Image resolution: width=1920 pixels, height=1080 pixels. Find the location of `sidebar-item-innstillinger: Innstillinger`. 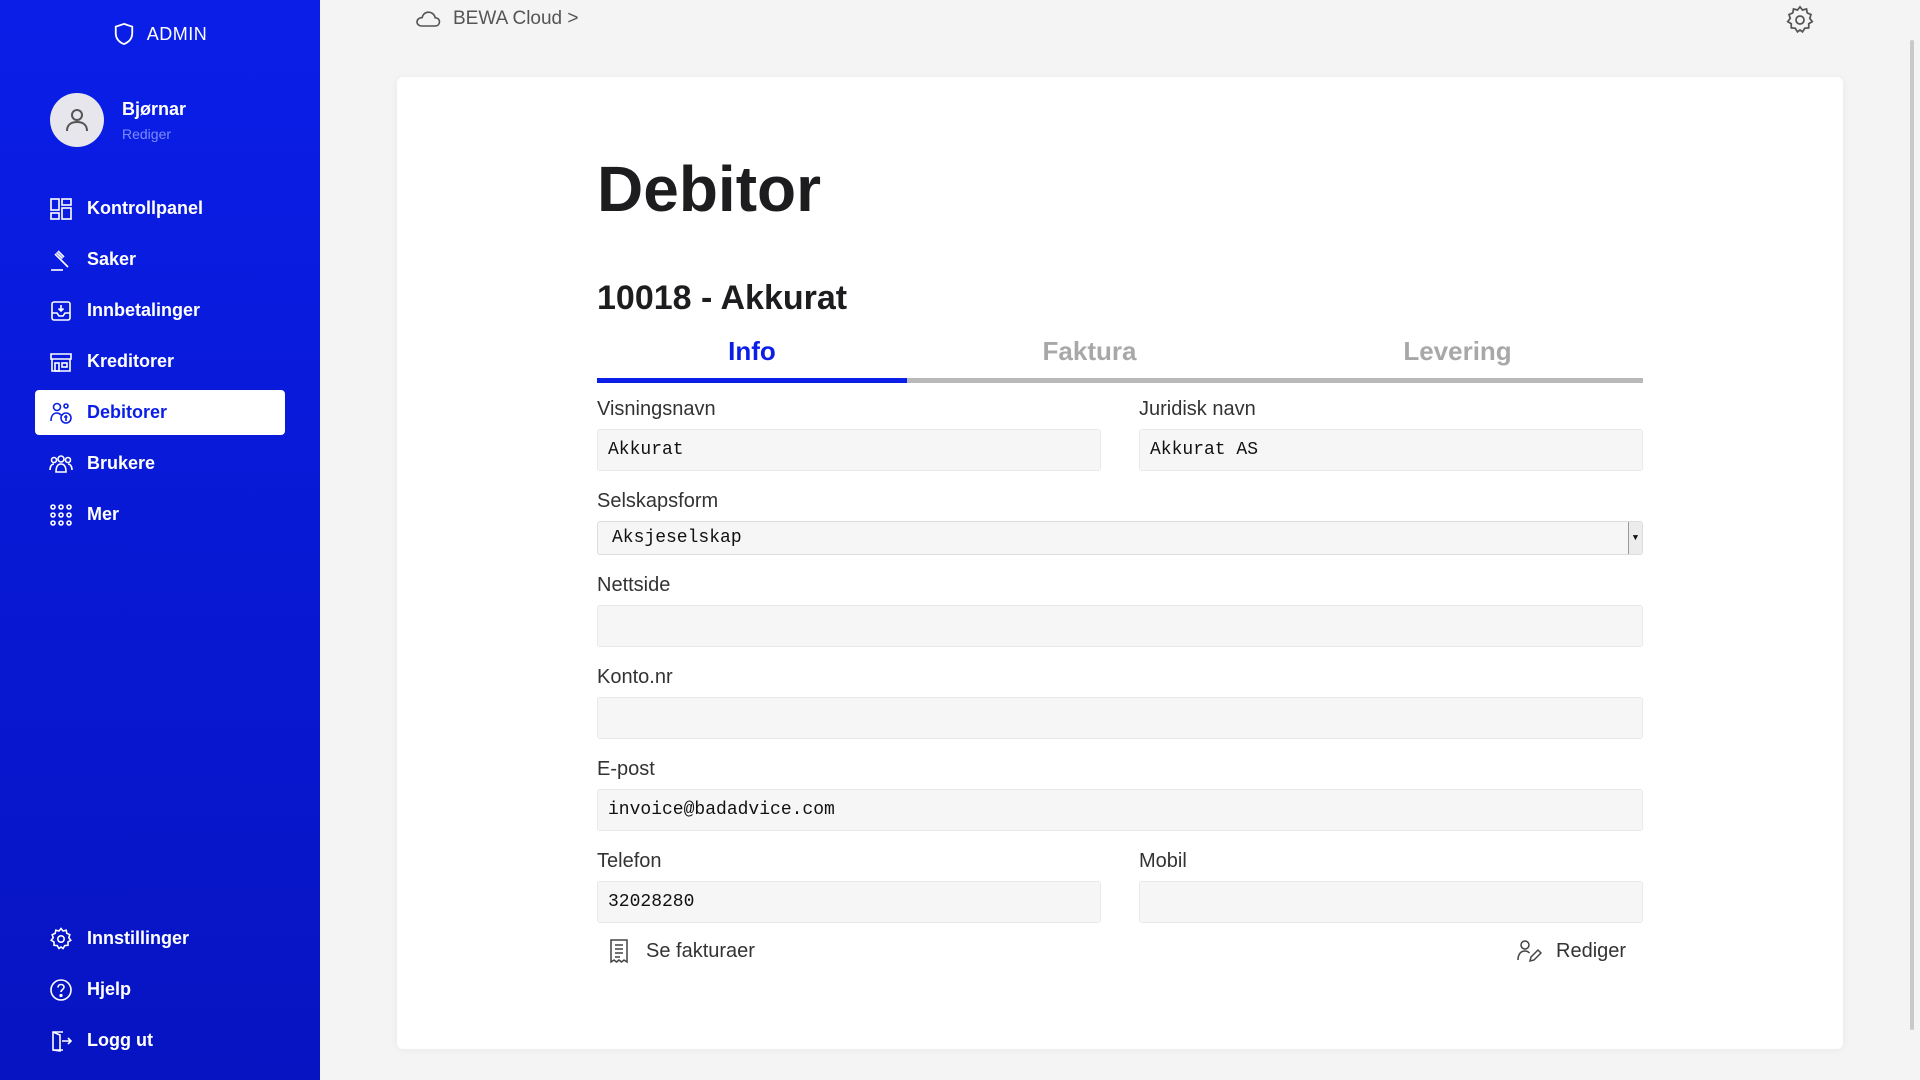

sidebar-item-innstillinger: Innstillinger is located at coordinates (160, 938).